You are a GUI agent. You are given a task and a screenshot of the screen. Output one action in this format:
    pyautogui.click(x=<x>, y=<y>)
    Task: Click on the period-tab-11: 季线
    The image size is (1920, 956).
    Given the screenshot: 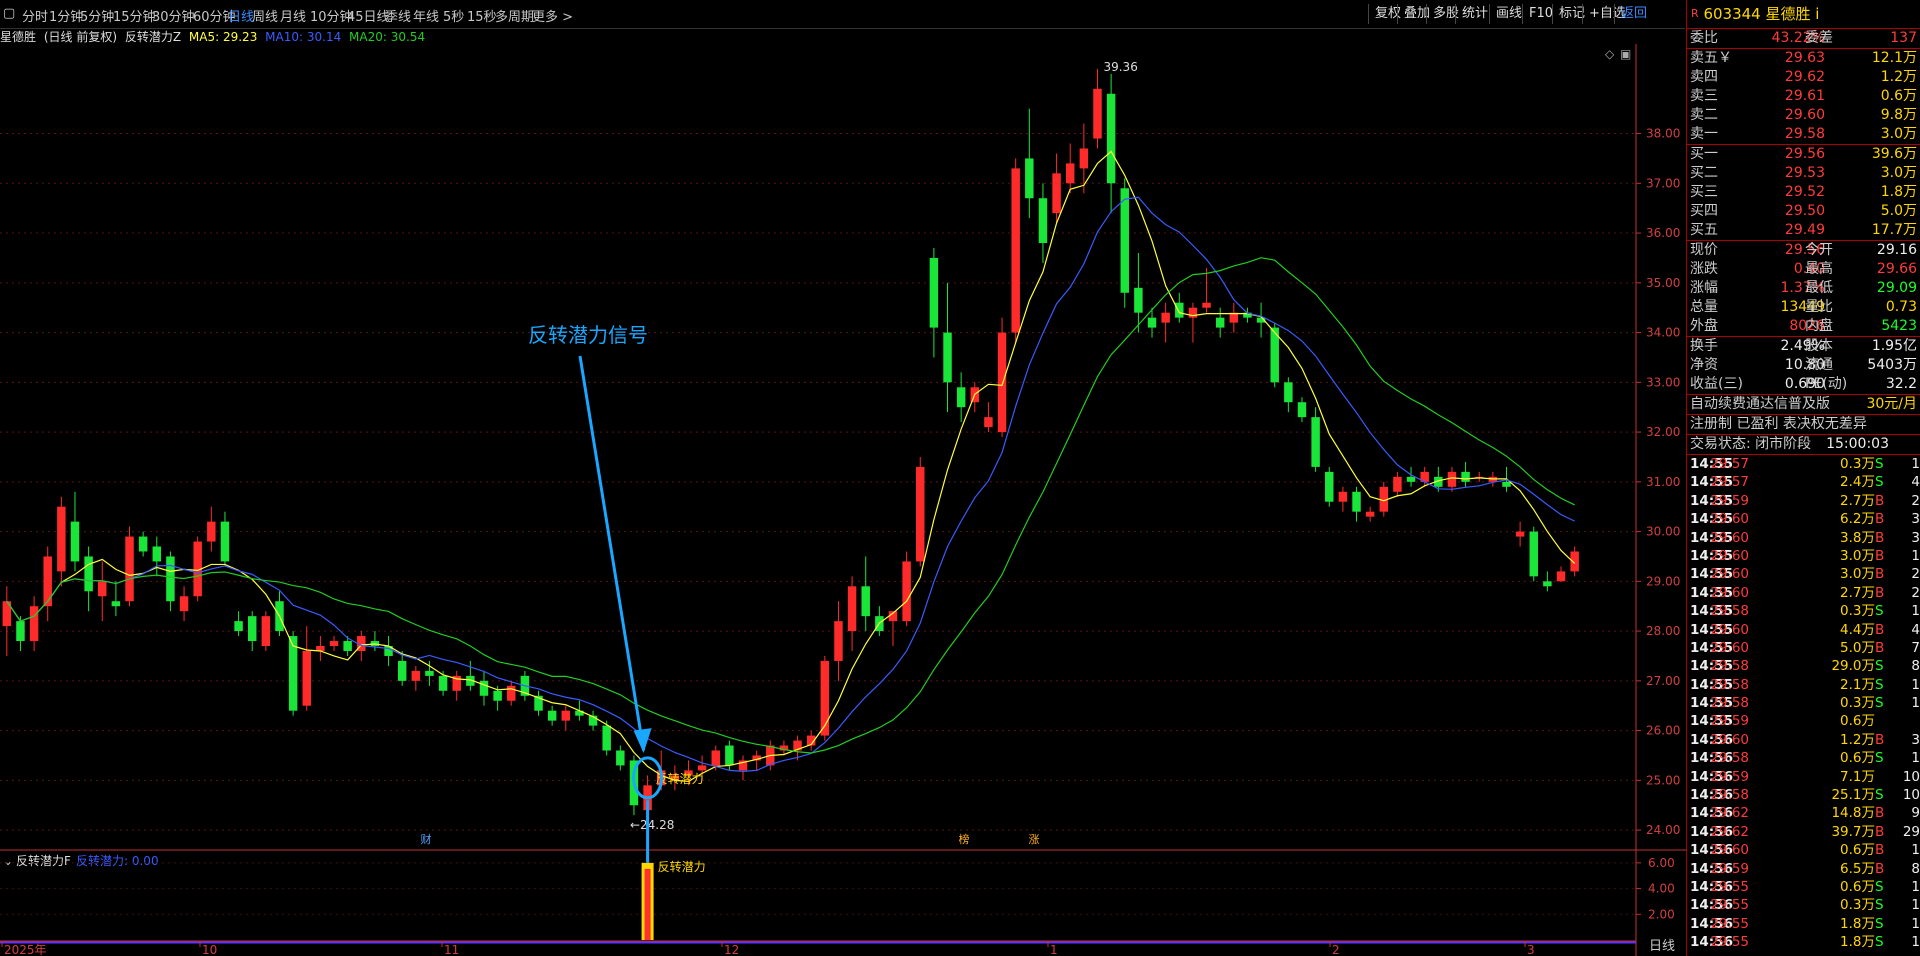 What is the action you would take?
    pyautogui.click(x=398, y=15)
    